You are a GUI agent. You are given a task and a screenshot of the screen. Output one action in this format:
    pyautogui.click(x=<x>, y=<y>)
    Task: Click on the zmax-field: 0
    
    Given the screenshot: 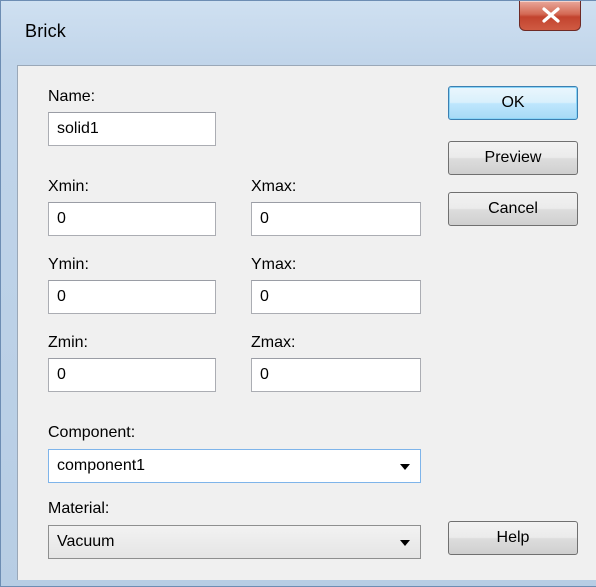 What is the action you would take?
    pyautogui.click(x=336, y=375)
    